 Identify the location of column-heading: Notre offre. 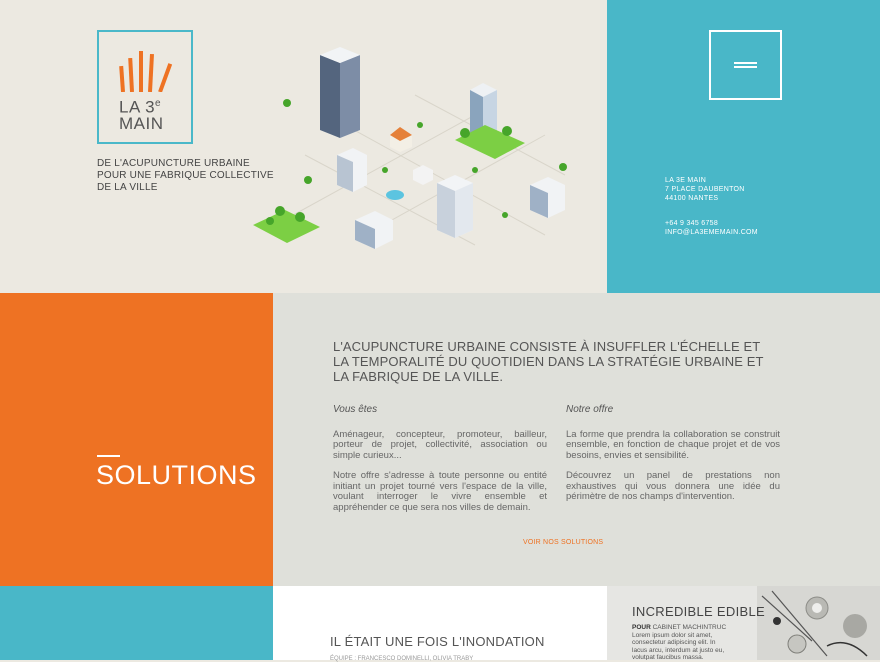
(590, 409).